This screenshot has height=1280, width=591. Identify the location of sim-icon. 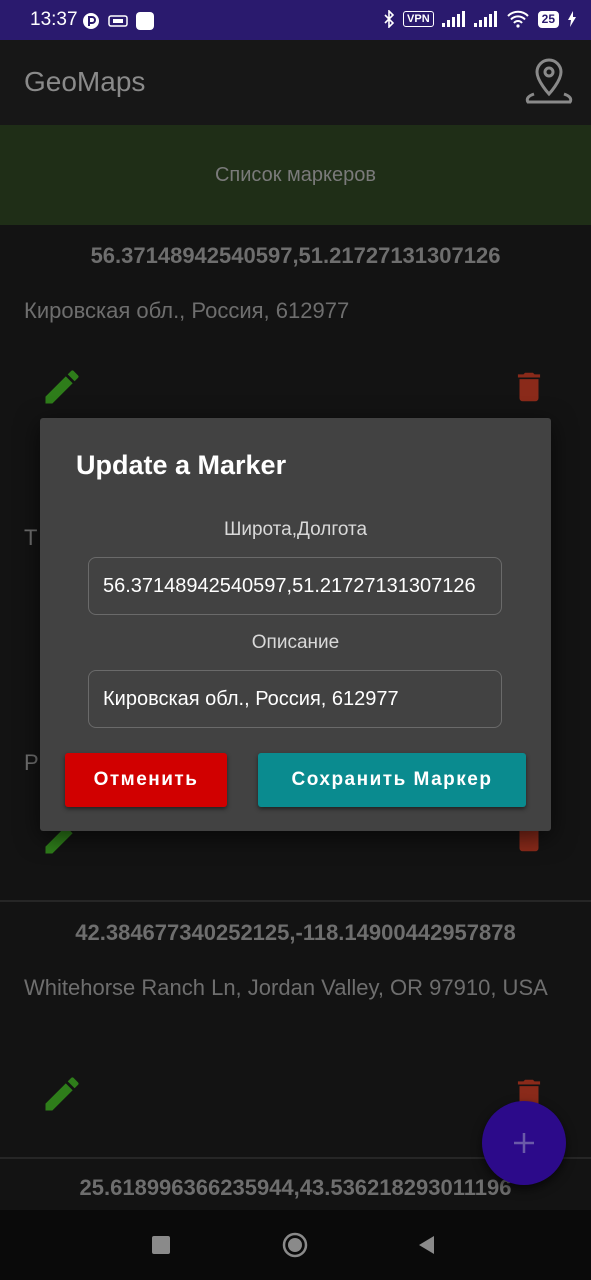
(118, 21).